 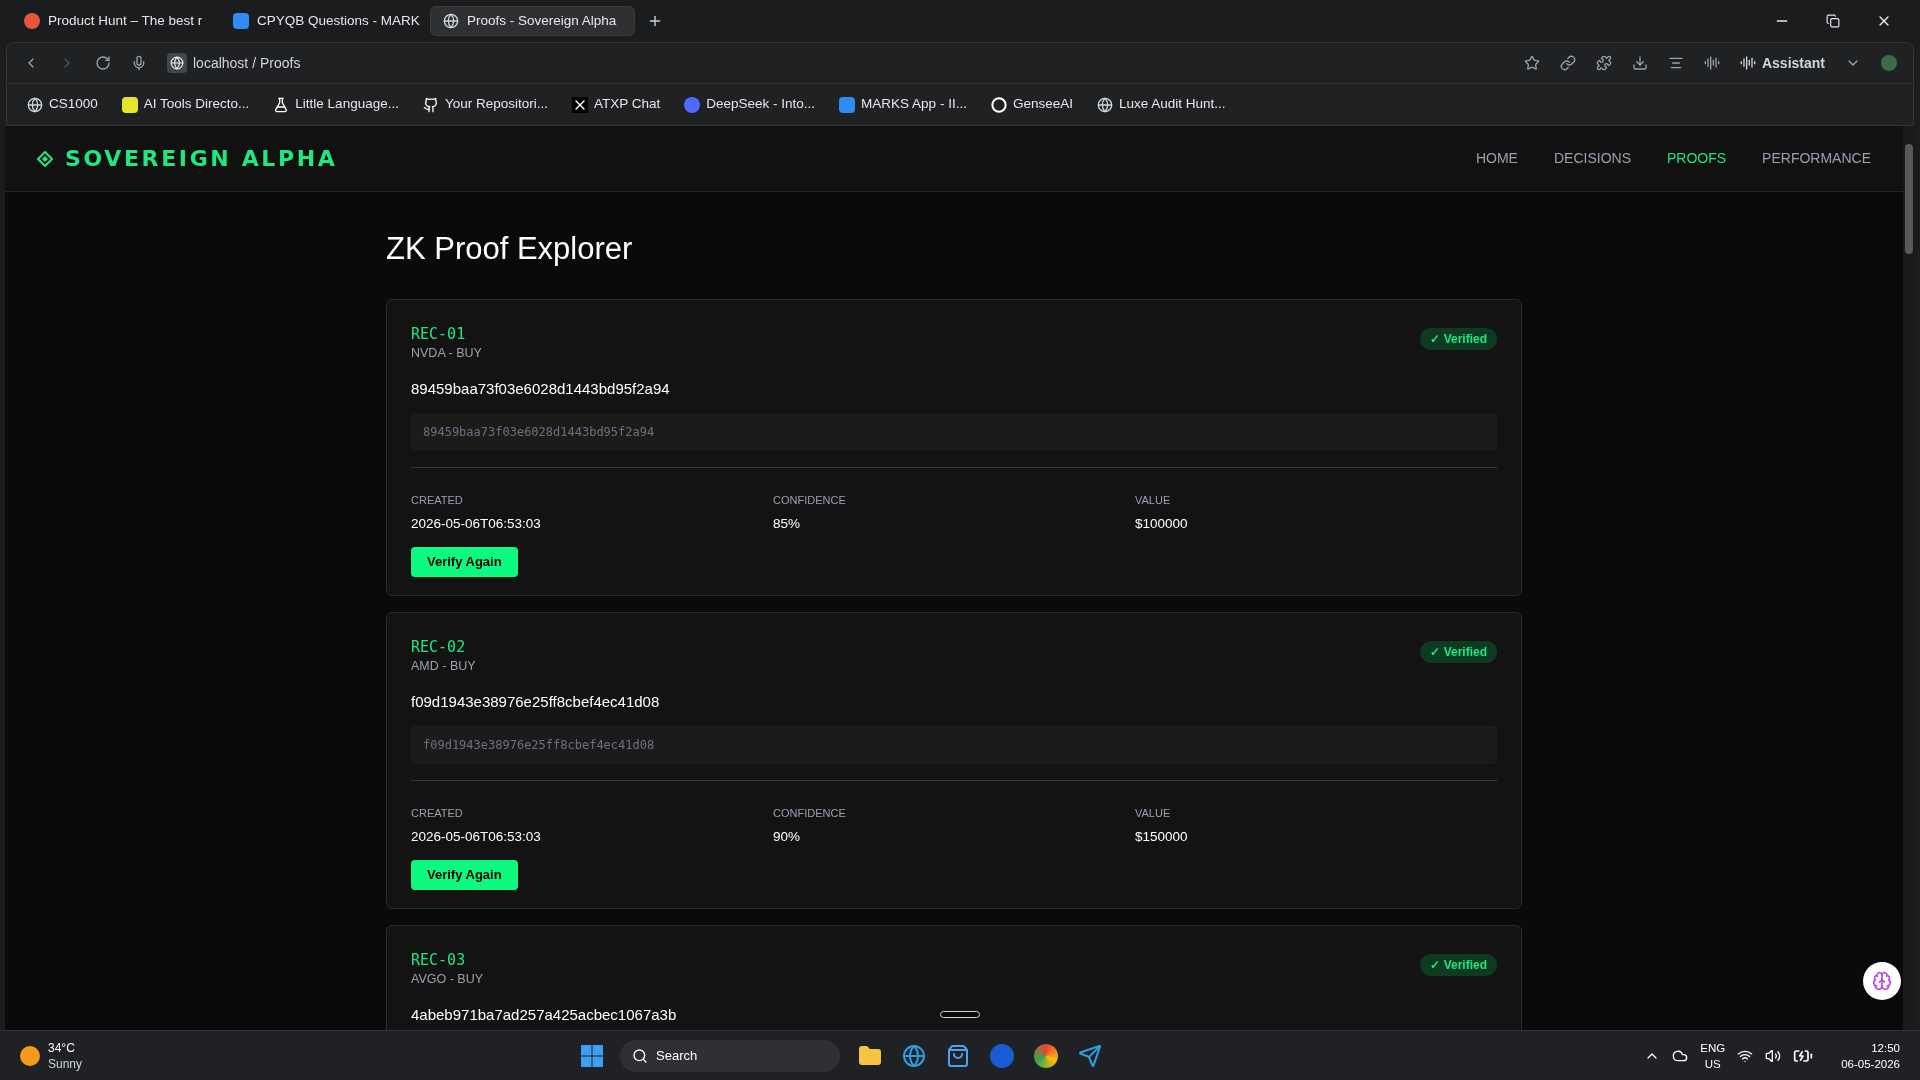 What do you see at coordinates (1747, 63) in the screenshot?
I see `assistant-icon` at bounding box center [1747, 63].